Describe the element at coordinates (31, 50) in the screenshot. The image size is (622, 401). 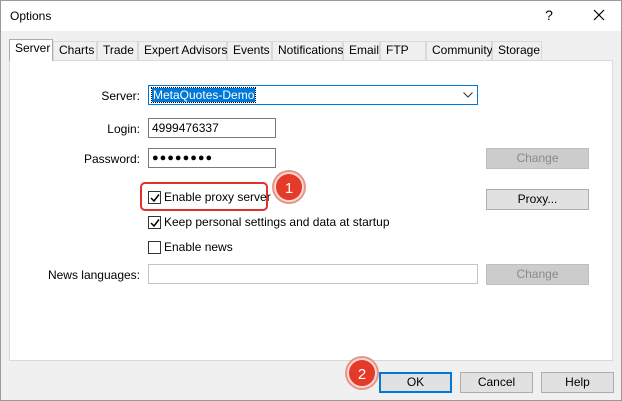
I see `tab-server: Server` at that location.